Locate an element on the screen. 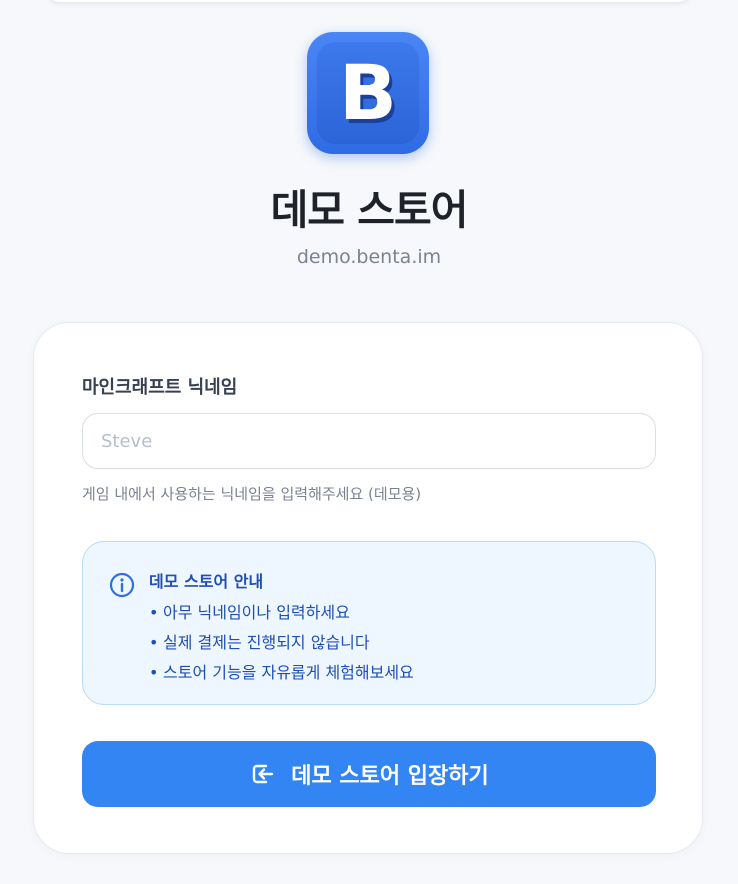  enter-store-label: 데모 스토어 입장하기 is located at coordinates (390, 776).